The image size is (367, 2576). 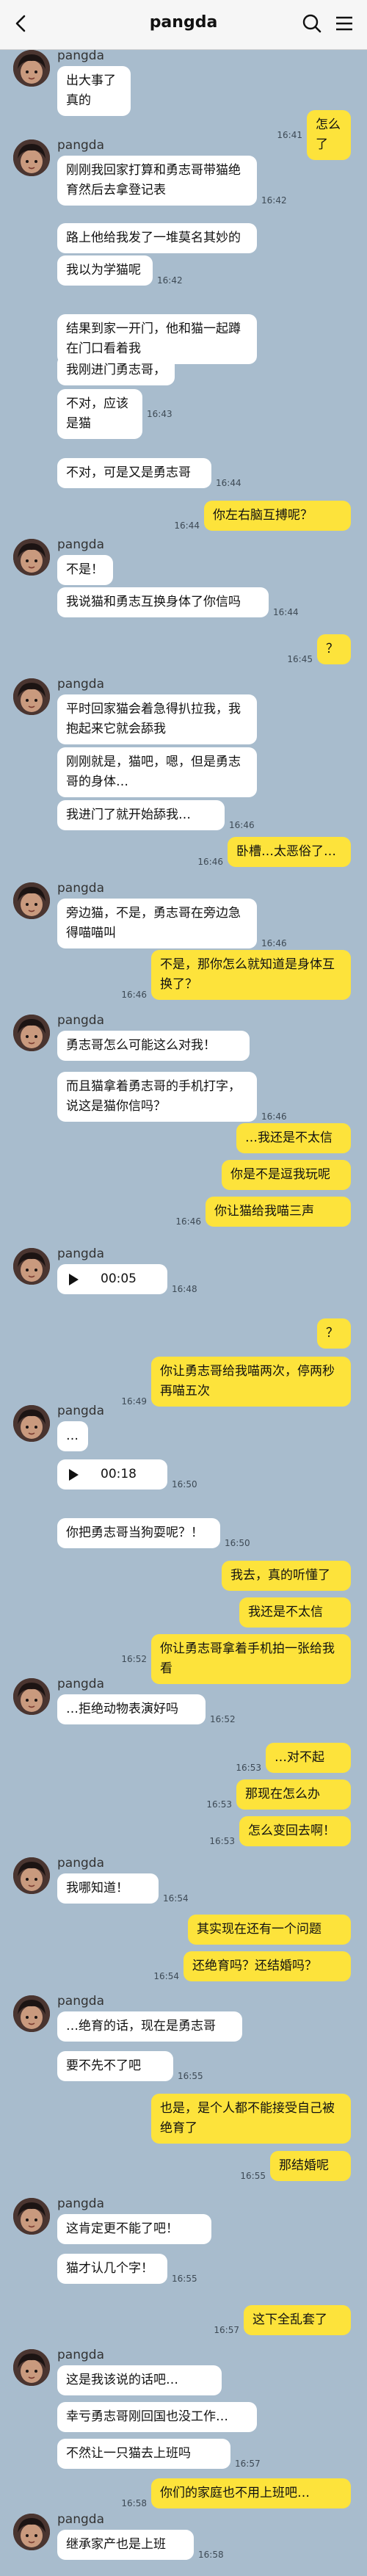 What do you see at coordinates (157, 924) in the screenshot?
I see `incoming-message: 旁边猫，不是，勇志哥在旁边急得喵喵叫` at bounding box center [157, 924].